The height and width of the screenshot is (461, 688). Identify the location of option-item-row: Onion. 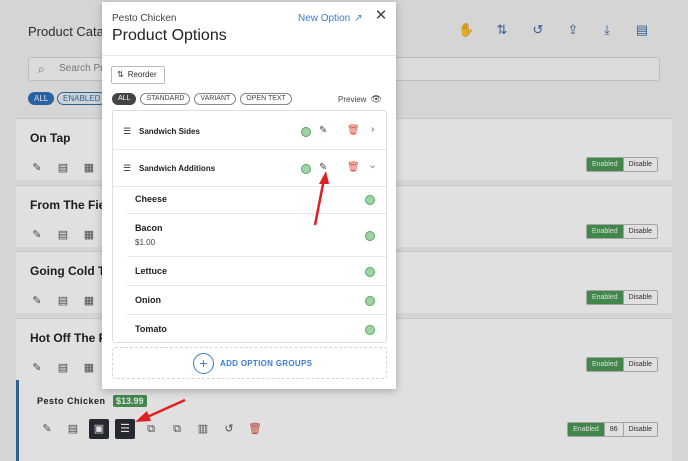
(256, 300).